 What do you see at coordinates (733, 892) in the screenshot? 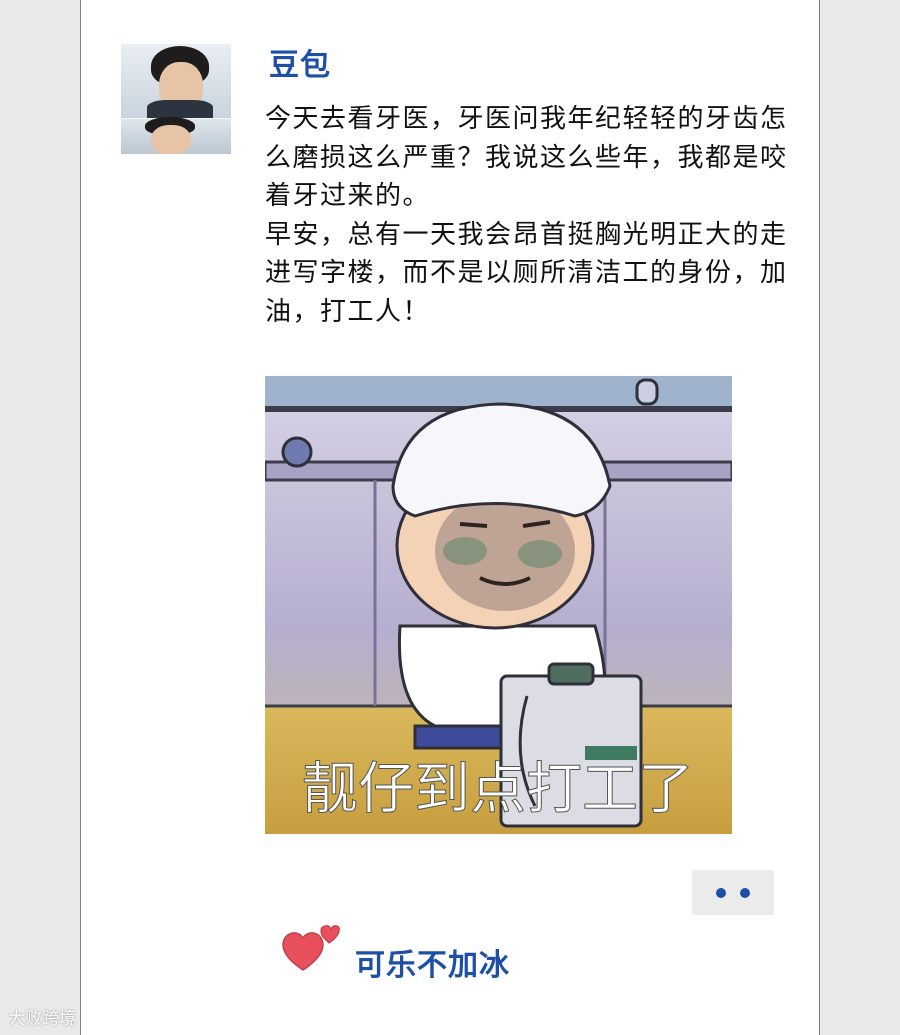
I see `more-button` at bounding box center [733, 892].